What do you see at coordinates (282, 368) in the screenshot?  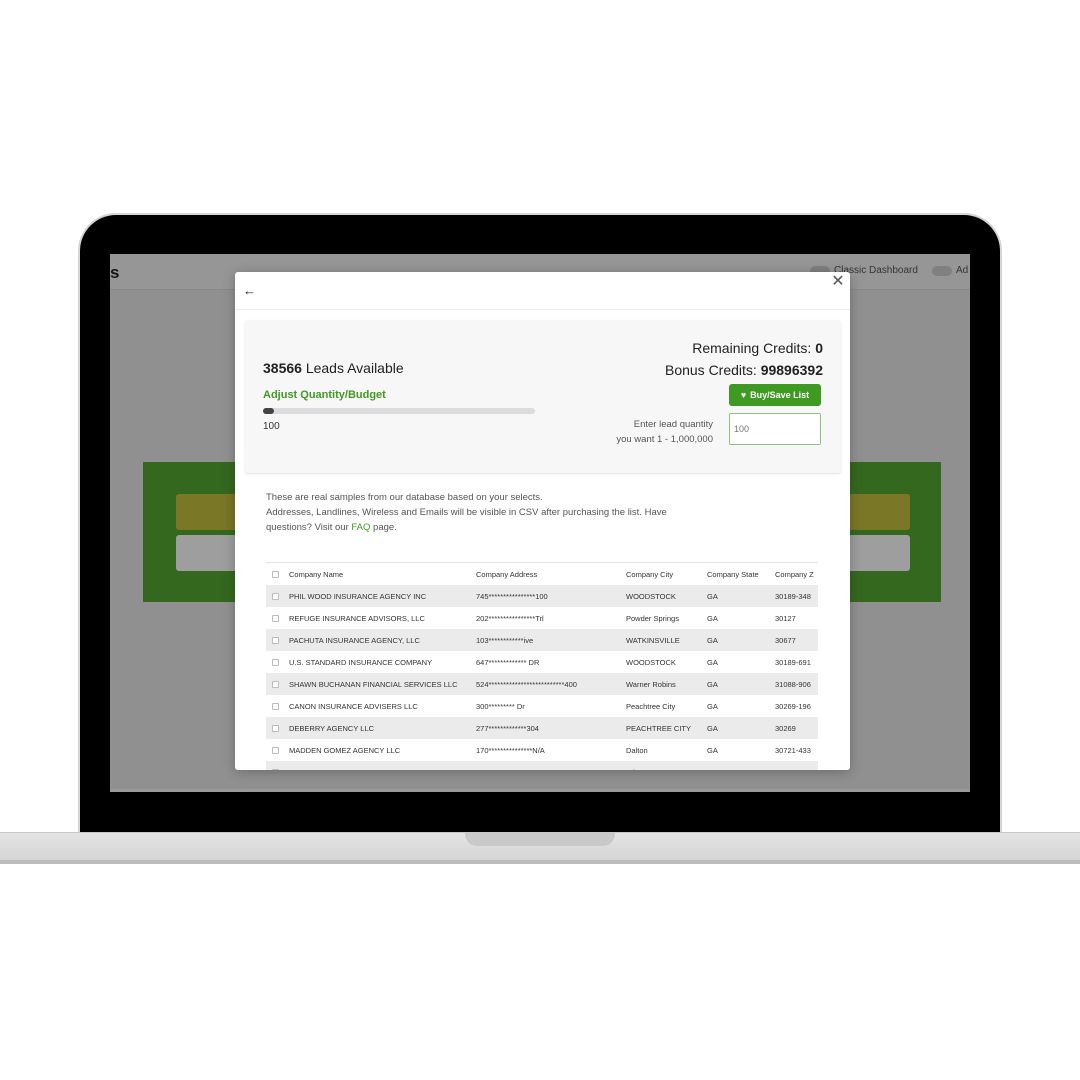 I see `leads-count: 38566` at bounding box center [282, 368].